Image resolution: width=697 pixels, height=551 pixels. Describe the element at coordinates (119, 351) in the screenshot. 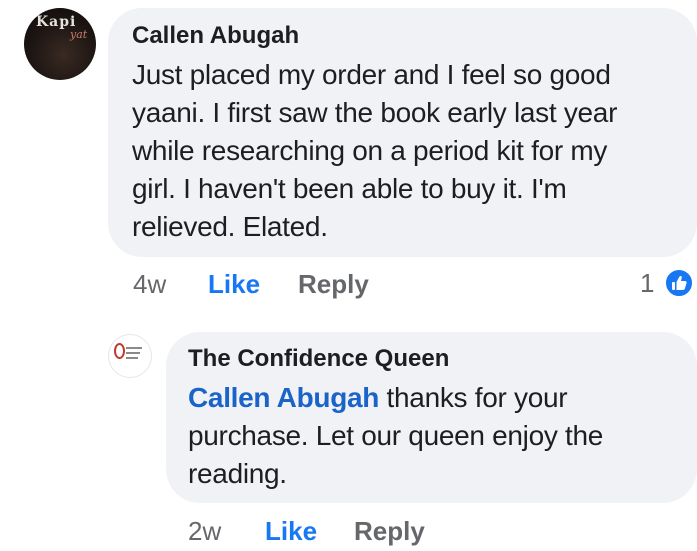

I see `queen-logo-icon` at that location.